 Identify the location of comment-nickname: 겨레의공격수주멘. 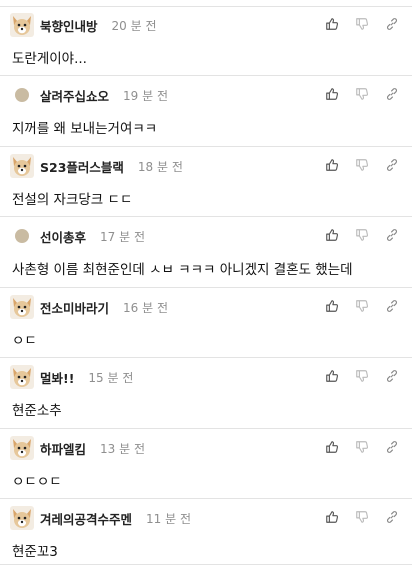
(86, 518).